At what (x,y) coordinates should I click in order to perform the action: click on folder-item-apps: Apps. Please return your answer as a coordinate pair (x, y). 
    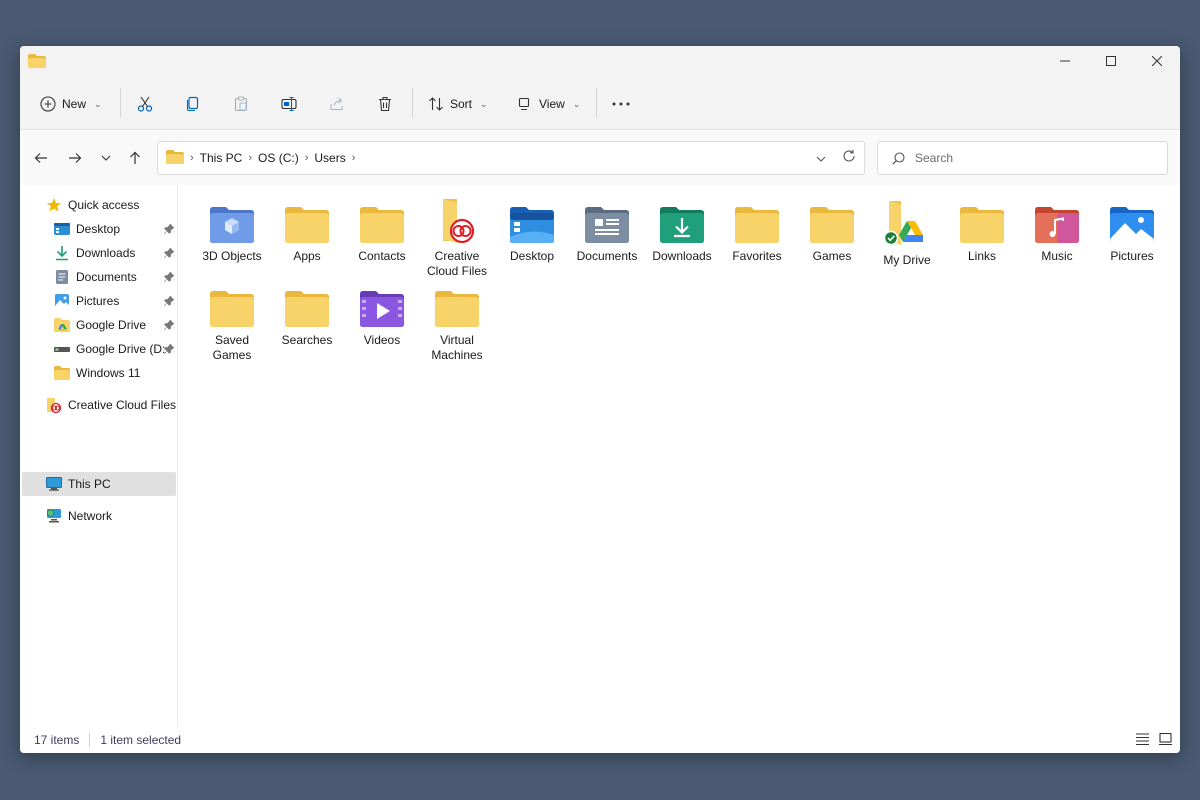
    Looking at the image, I should click on (307, 231).